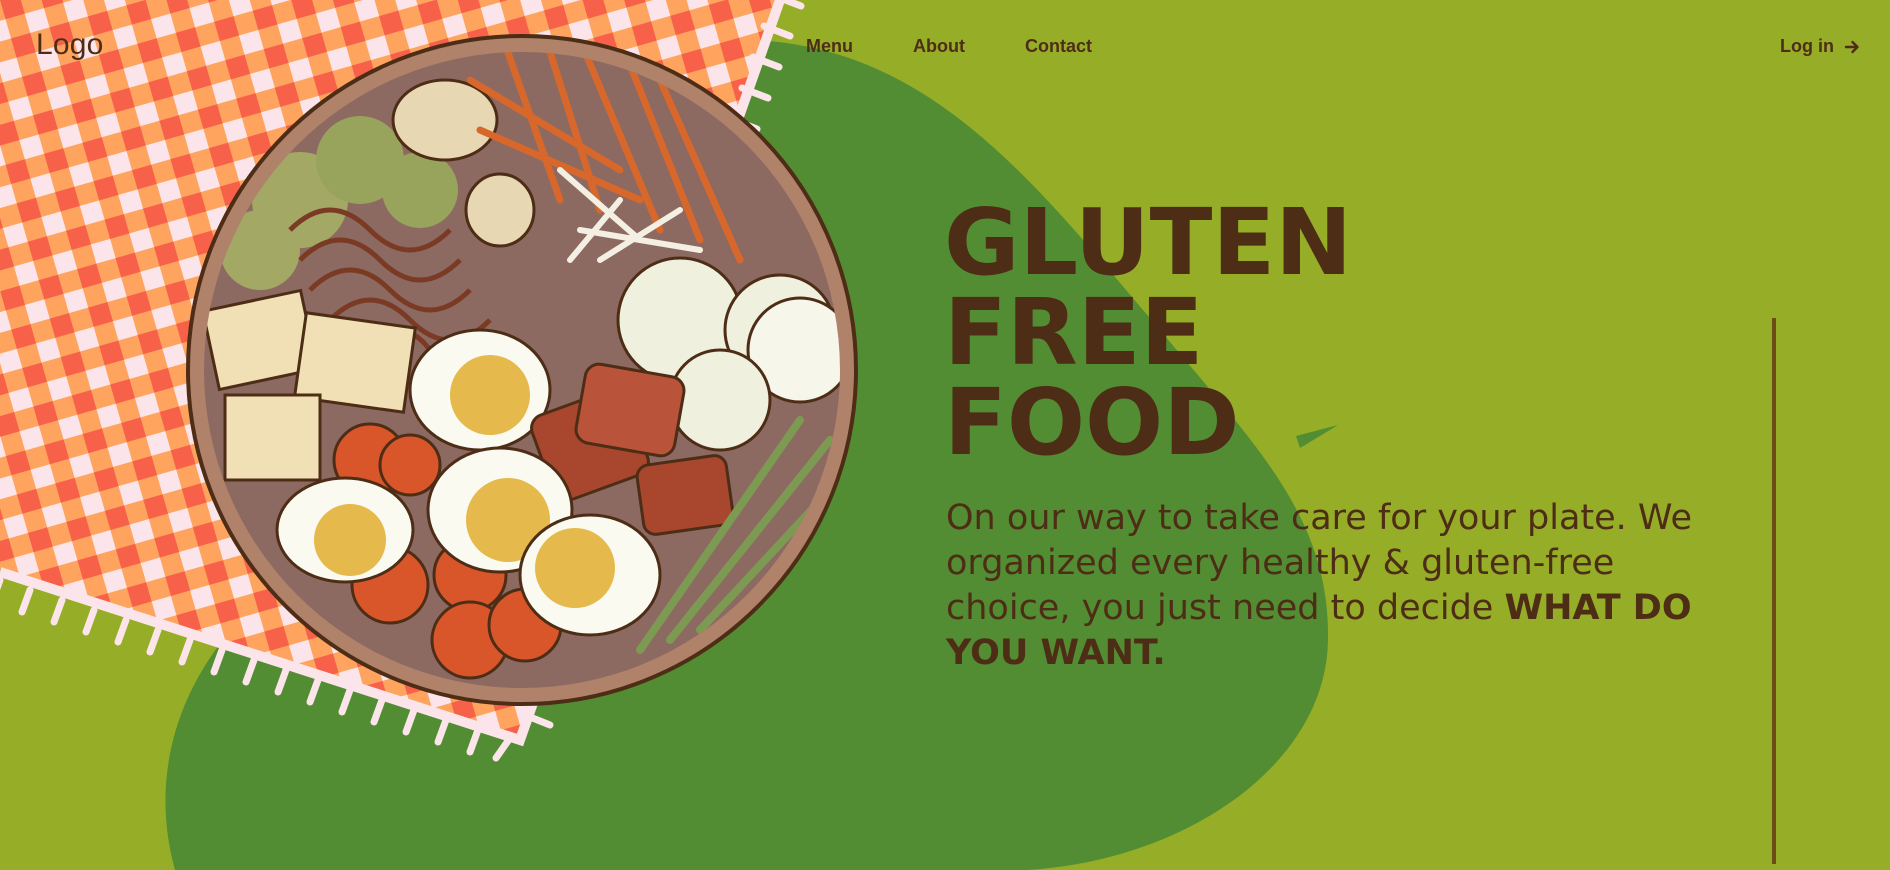  I want to click on login-label: Log in, so click(1807, 46).